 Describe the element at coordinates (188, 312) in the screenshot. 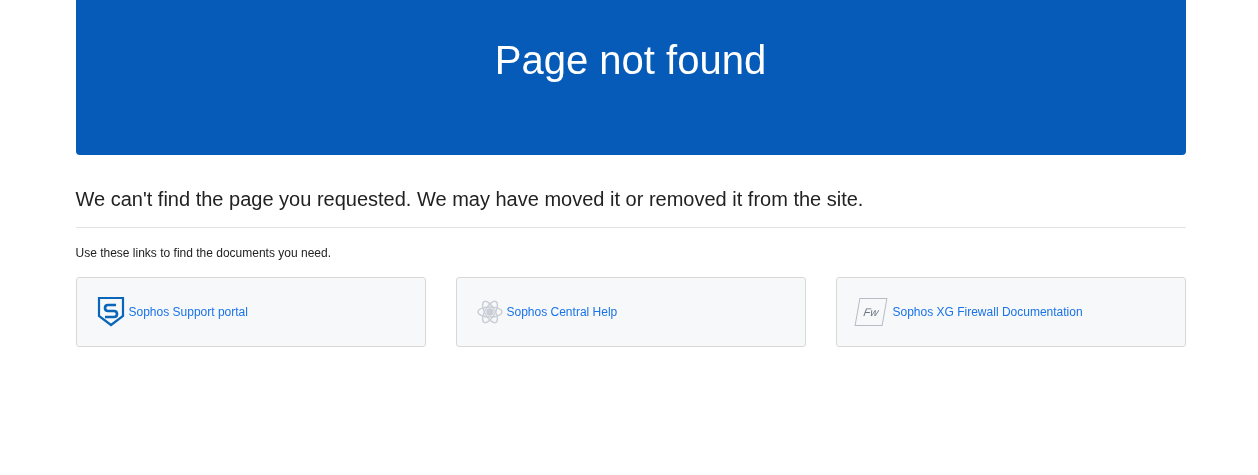

I see `doc-link: Sophos Support portal` at that location.